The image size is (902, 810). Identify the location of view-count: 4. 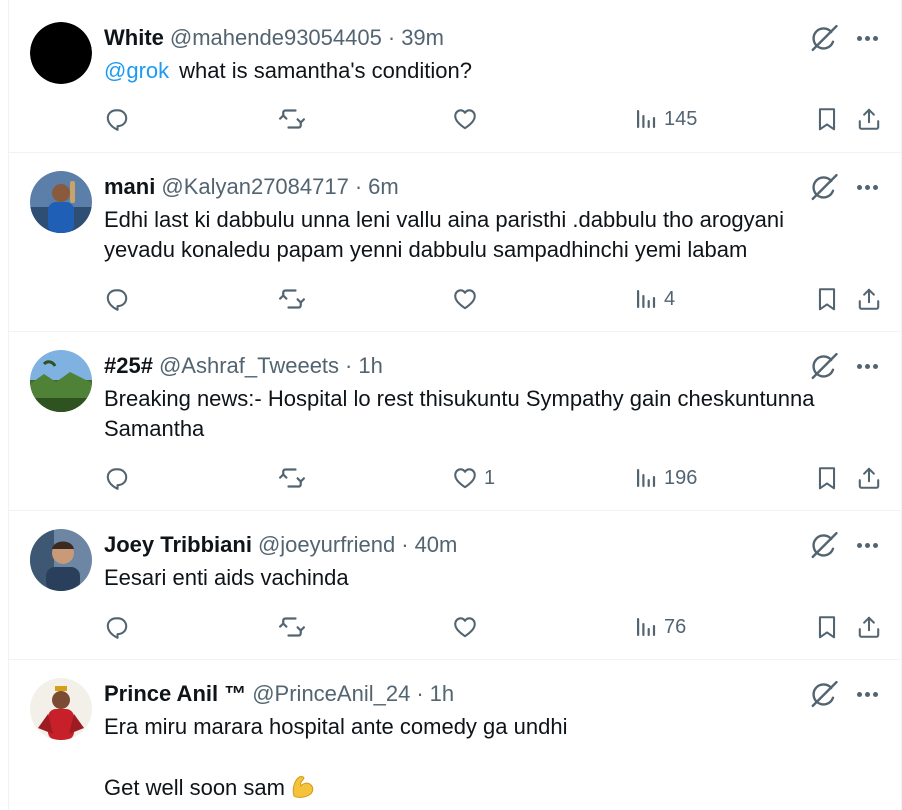
(670, 298).